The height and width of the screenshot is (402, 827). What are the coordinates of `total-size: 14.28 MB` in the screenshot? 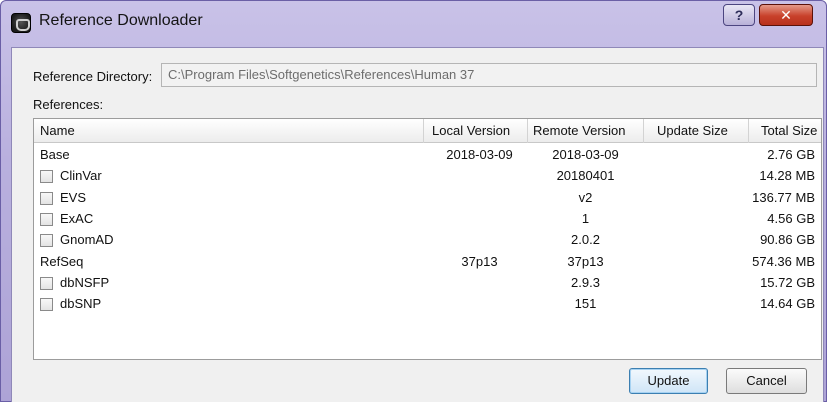 It's located at (787, 176).